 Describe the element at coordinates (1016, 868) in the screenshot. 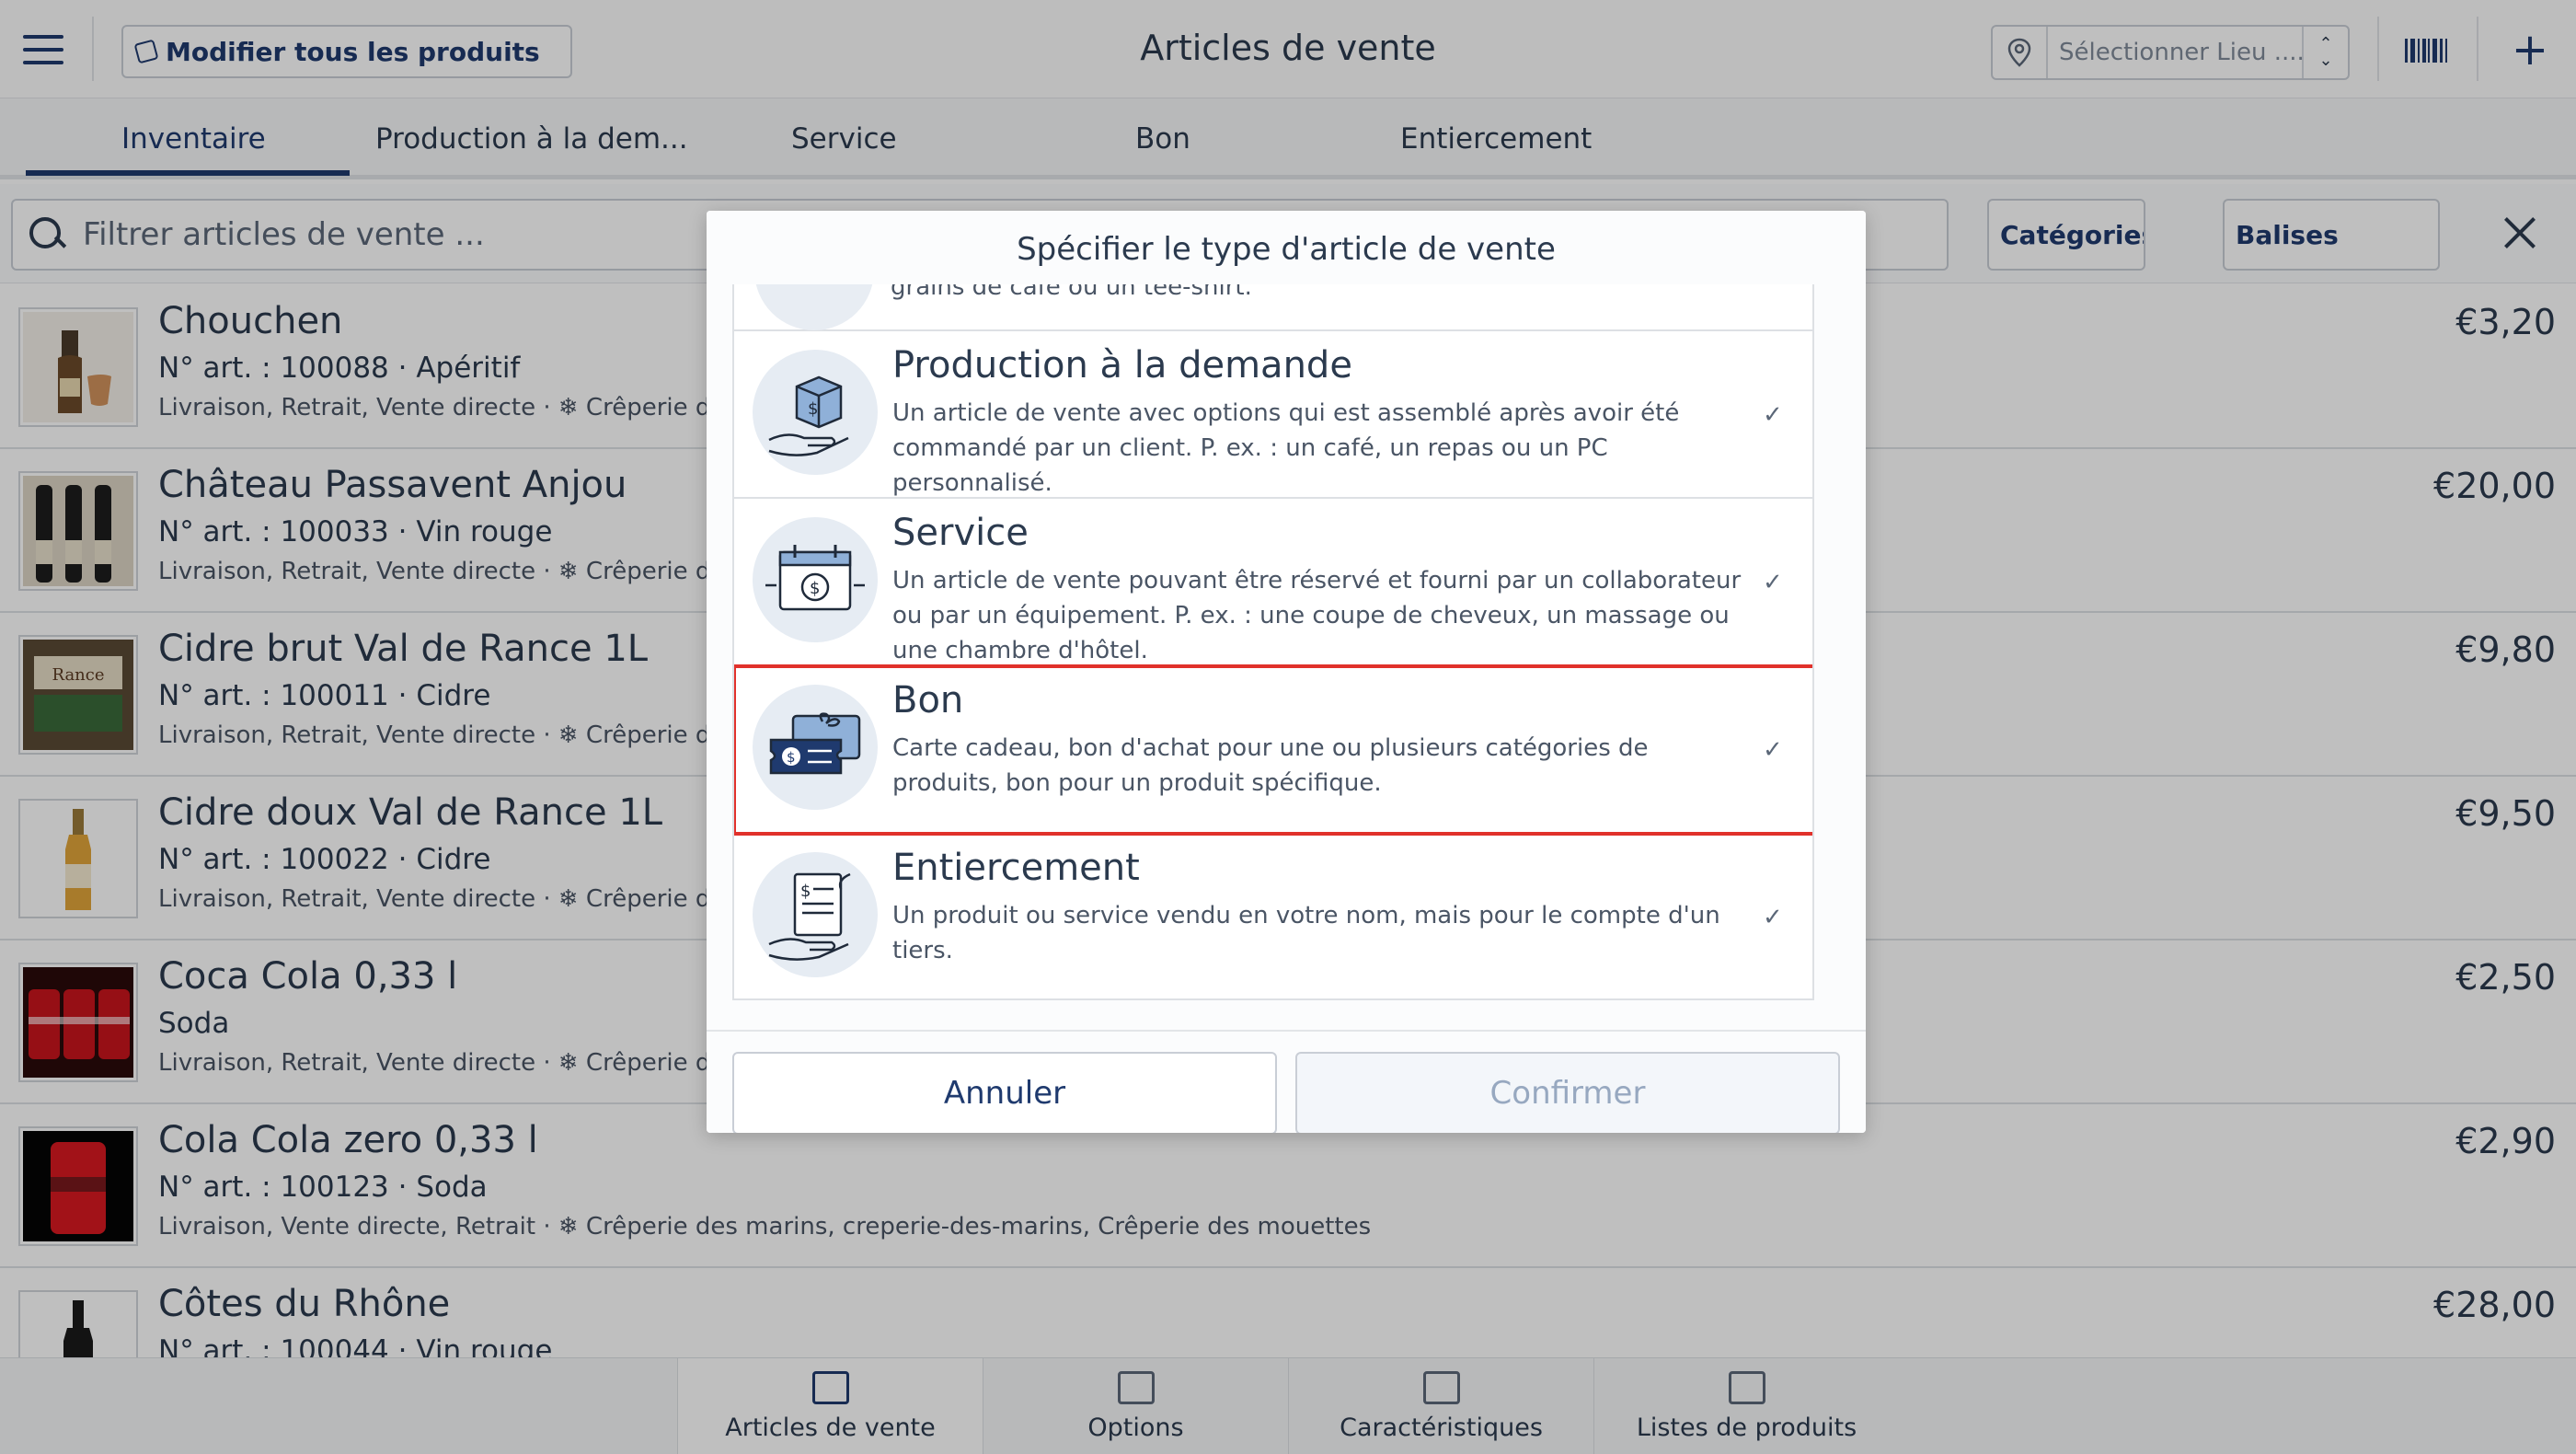

I see `option-title: Entiercement` at that location.